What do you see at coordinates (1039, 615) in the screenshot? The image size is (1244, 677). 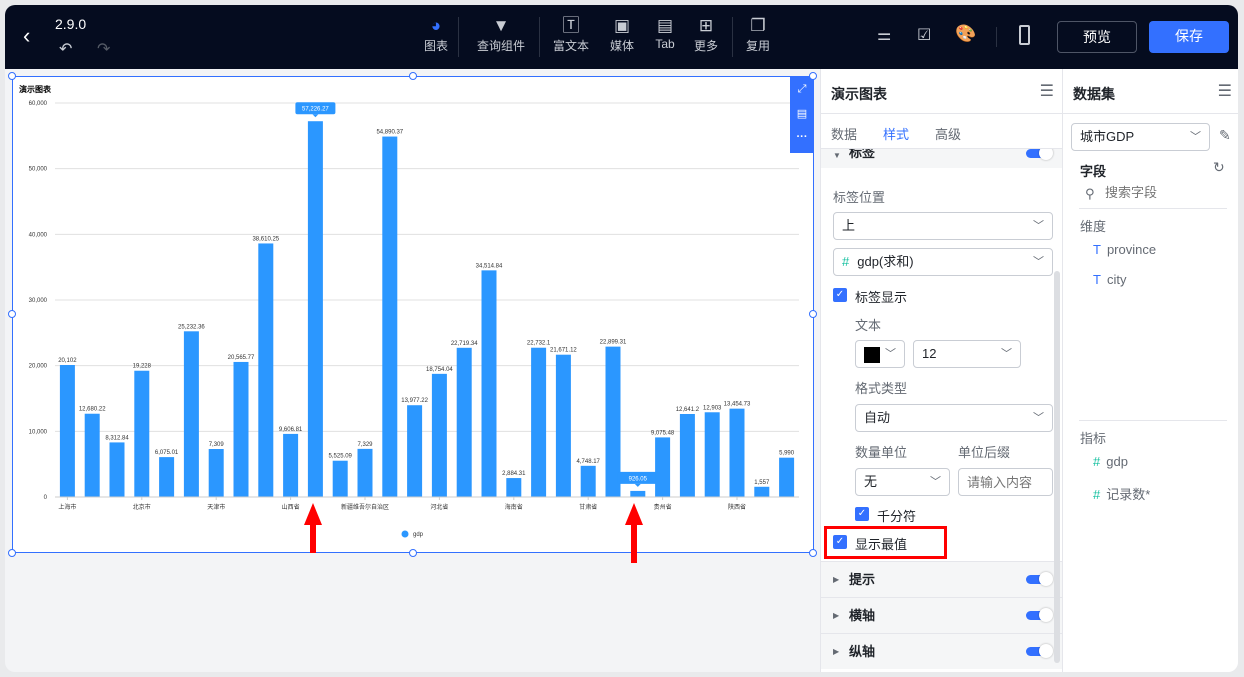 I see `x-axis-toggle` at bounding box center [1039, 615].